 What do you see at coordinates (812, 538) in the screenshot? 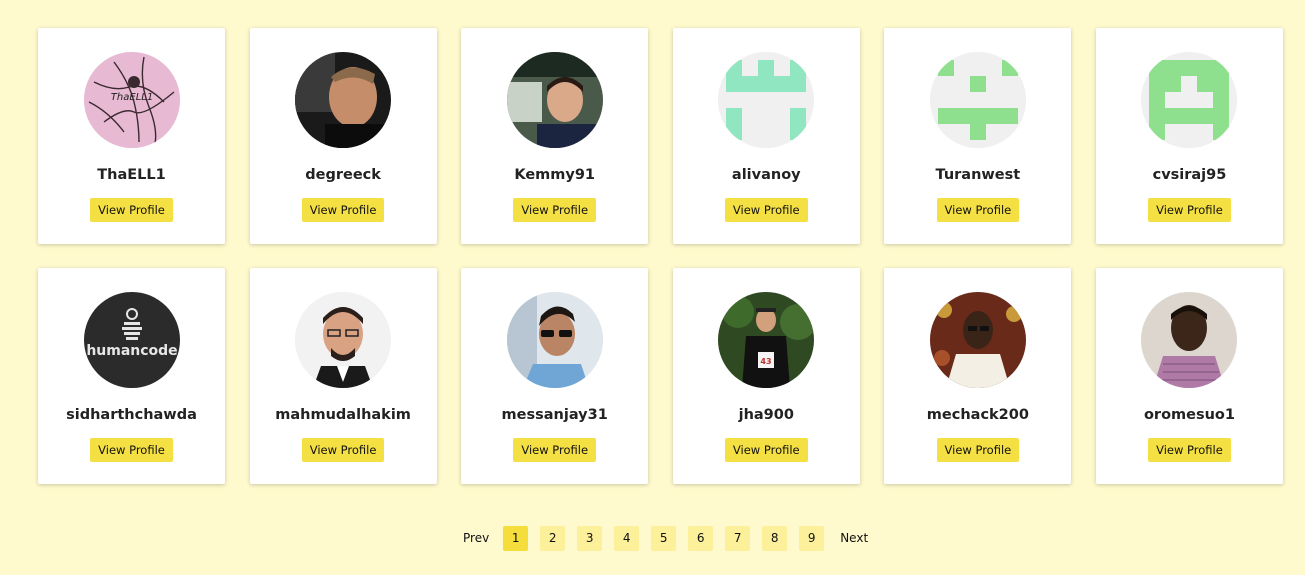
I see `page-button-9: 9` at bounding box center [812, 538].